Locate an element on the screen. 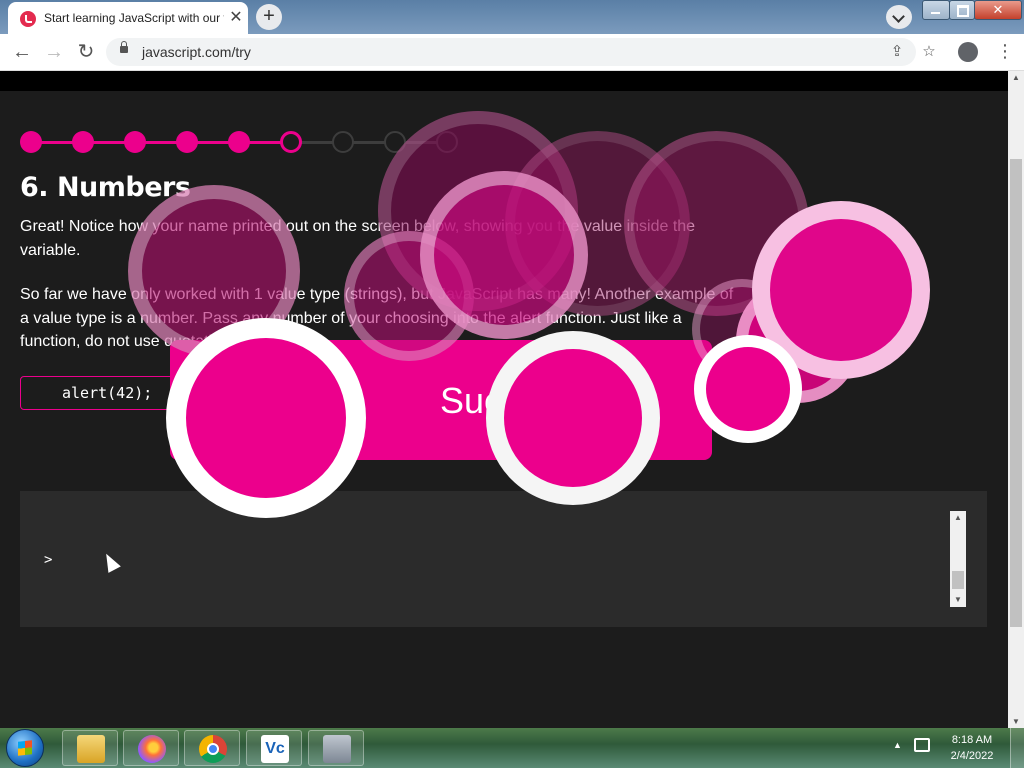  taskbar-explorer is located at coordinates (90, 748).